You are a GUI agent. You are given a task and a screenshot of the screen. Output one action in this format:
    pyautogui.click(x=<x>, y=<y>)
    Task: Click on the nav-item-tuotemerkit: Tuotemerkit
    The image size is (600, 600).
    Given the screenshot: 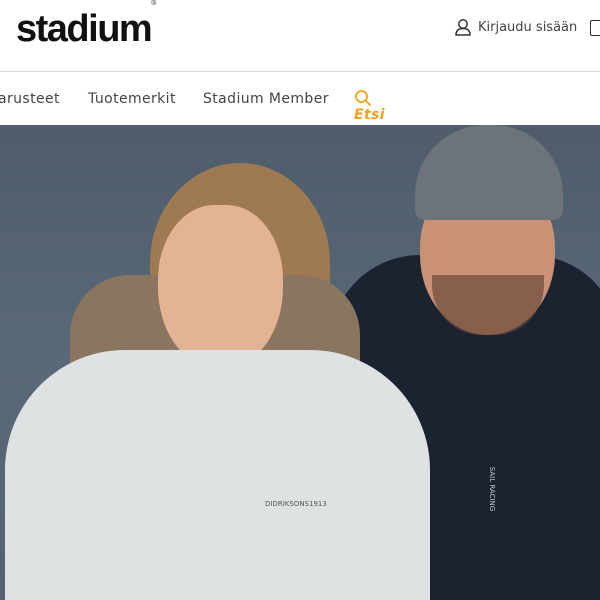 What is the action you would take?
    pyautogui.click(x=132, y=99)
    